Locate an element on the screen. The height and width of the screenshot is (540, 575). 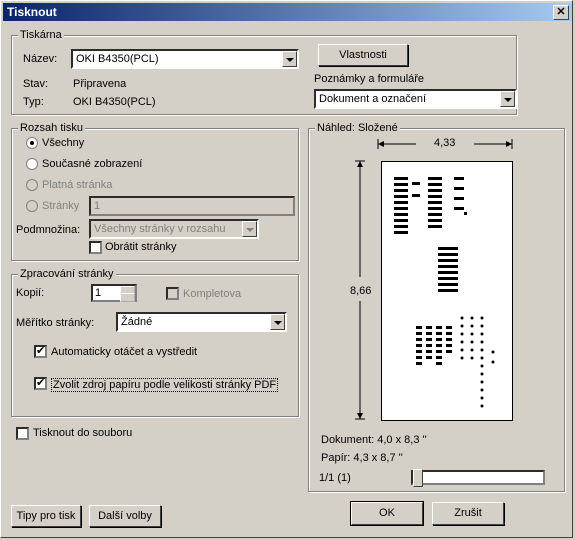
notes-forms-select: Dokument a označení is located at coordinates (415, 99).